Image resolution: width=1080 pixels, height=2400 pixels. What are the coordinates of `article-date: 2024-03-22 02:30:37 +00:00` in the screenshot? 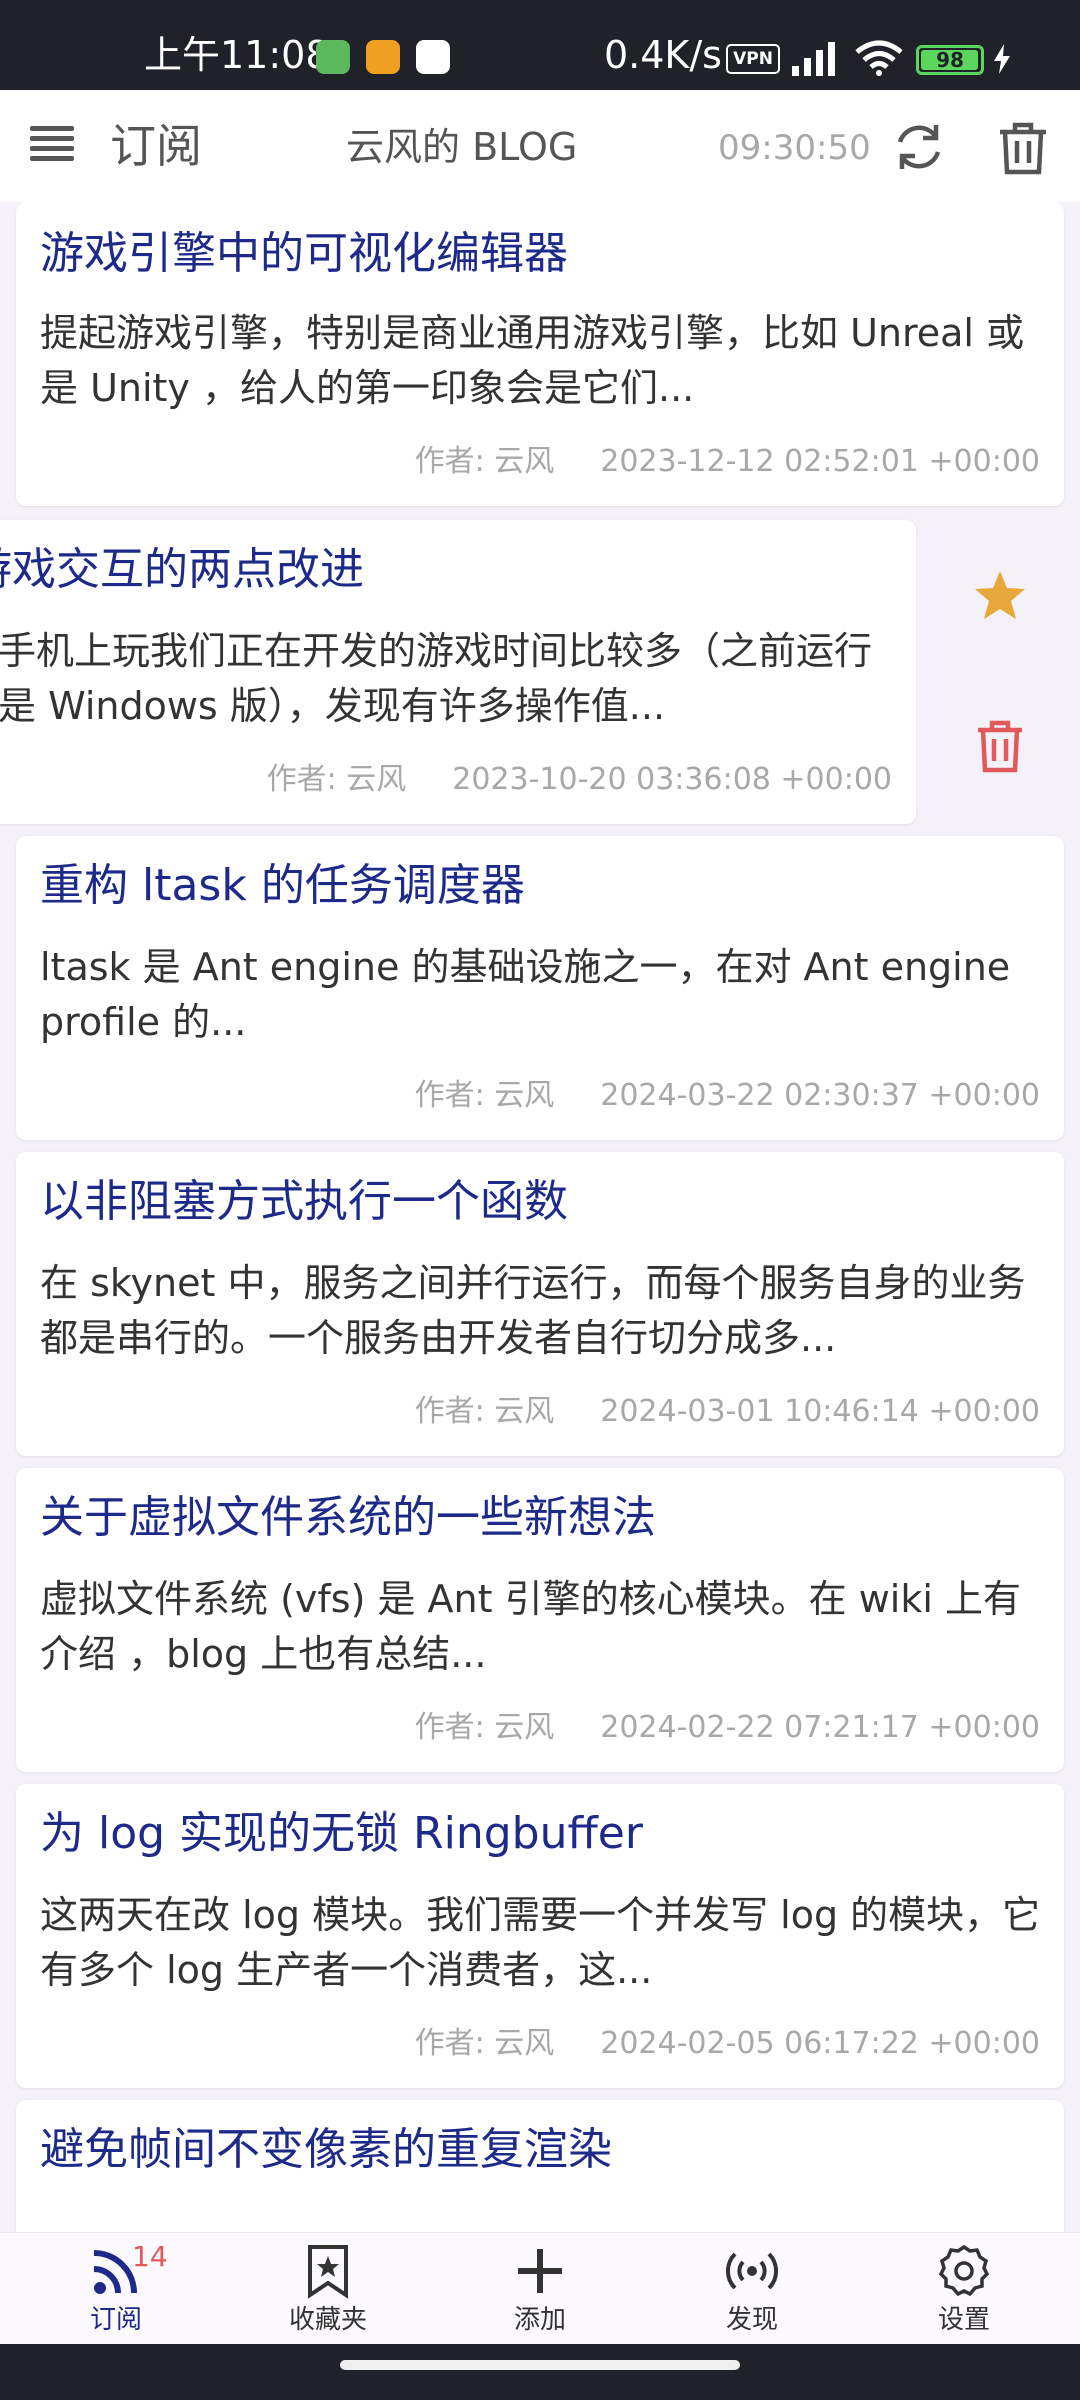 It's located at (820, 1095).